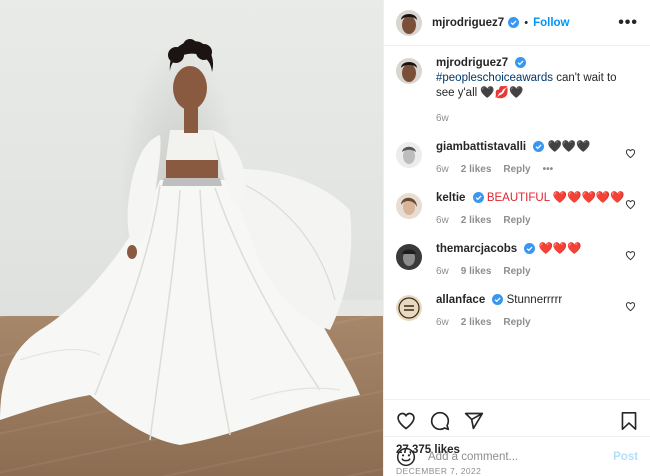  What do you see at coordinates (409, 22) in the screenshot?
I see `author-avatar` at bounding box center [409, 22].